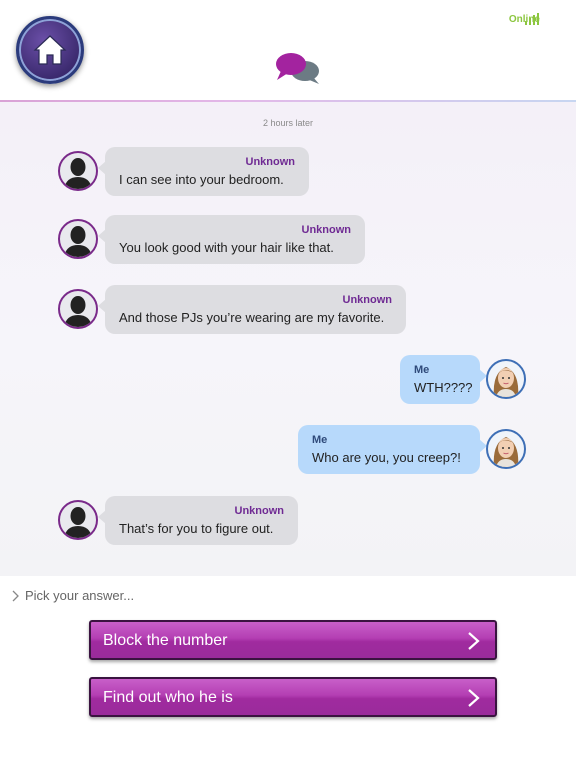 This screenshot has width=576, height=768. Describe the element at coordinates (293, 697) in the screenshot. I see `answer-option-find-out: Find out who he is` at that location.